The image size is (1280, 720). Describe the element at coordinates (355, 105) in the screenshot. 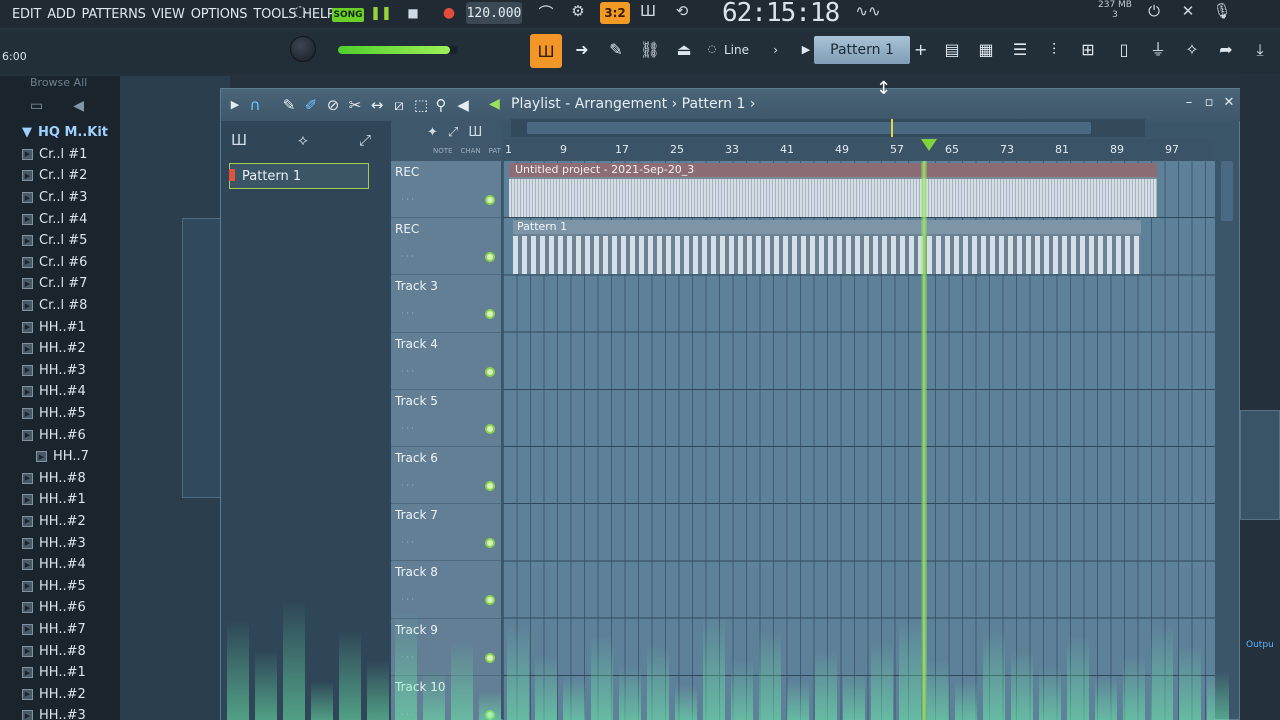

I see `mute-tool-icon: ✂` at that location.